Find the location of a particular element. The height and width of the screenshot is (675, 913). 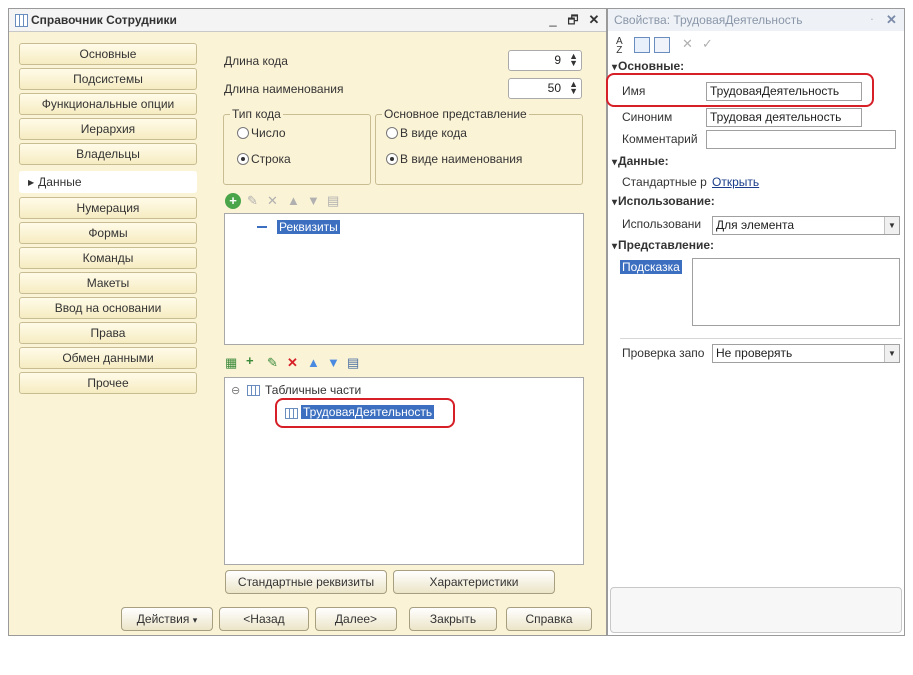

nav-item-functional-options: Функциональные опции is located at coordinates (108, 104).